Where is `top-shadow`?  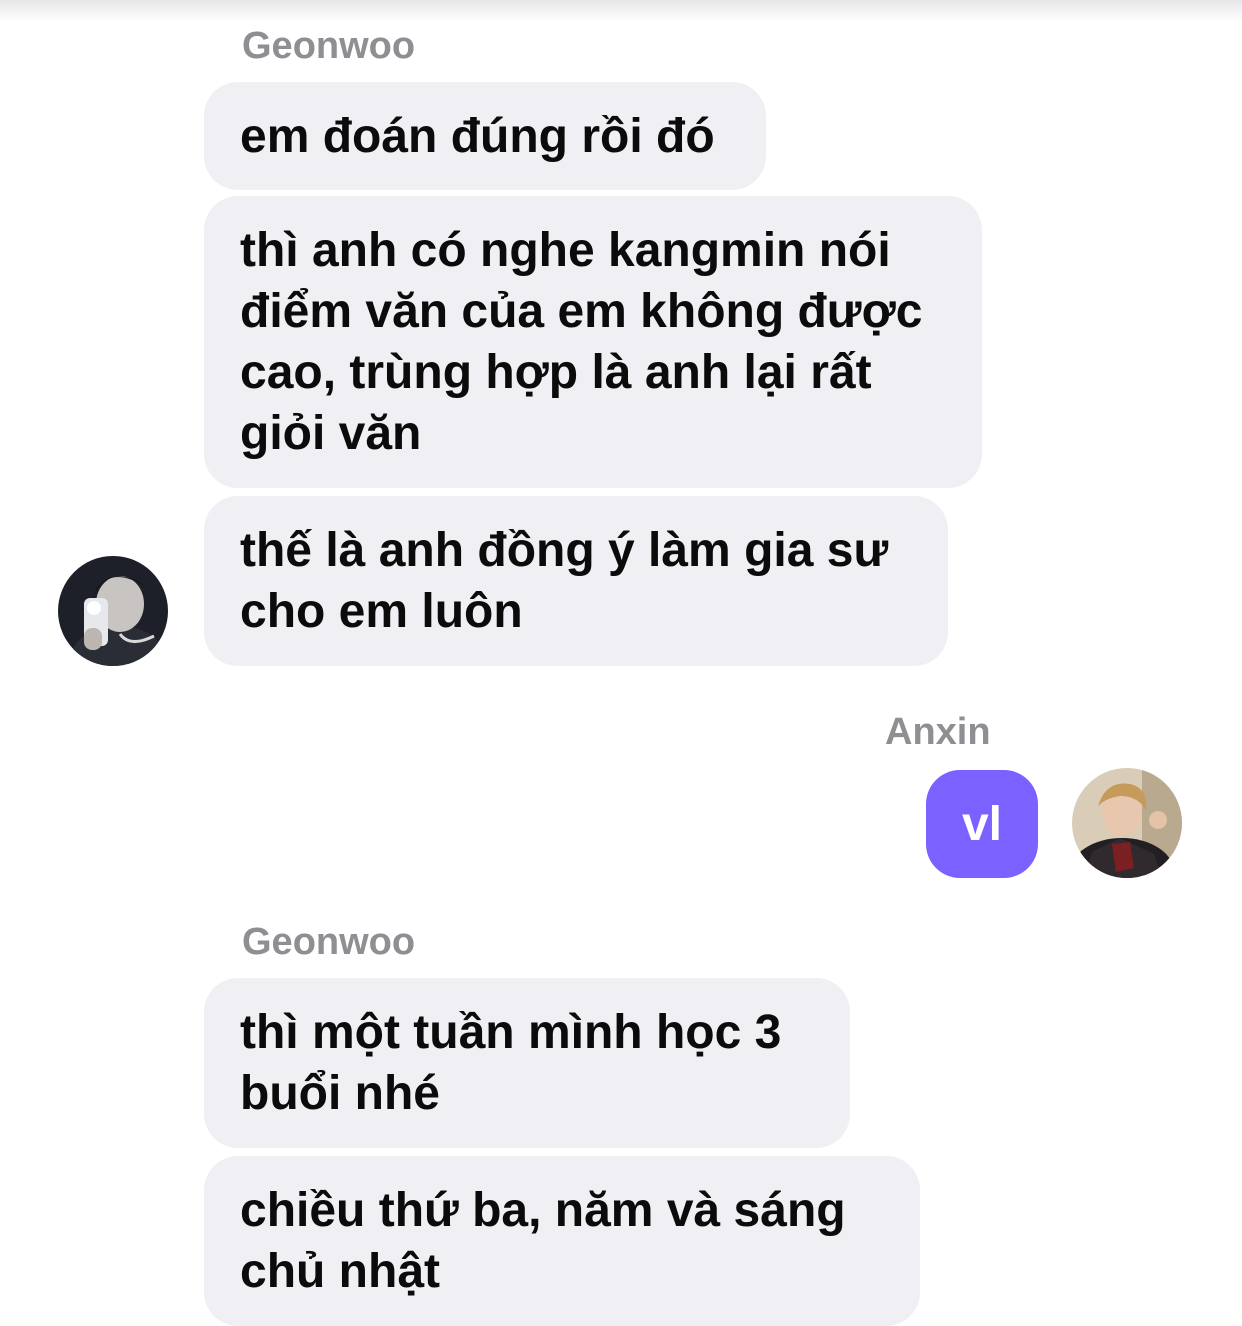
top-shadow is located at coordinates (621, 11).